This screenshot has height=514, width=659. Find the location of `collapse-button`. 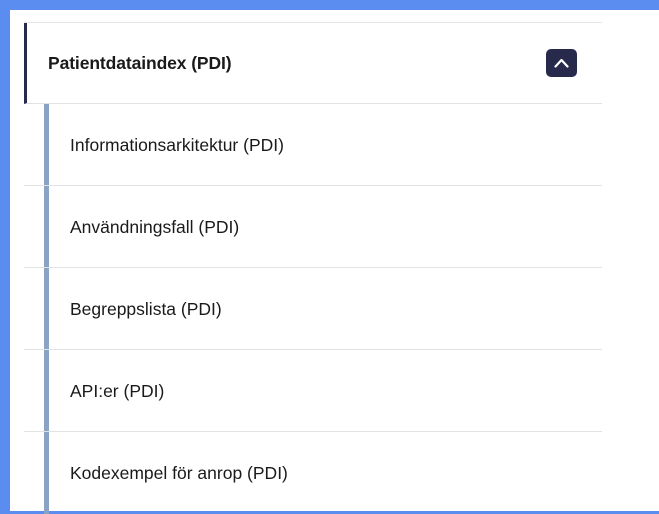

collapse-button is located at coordinates (561, 63).